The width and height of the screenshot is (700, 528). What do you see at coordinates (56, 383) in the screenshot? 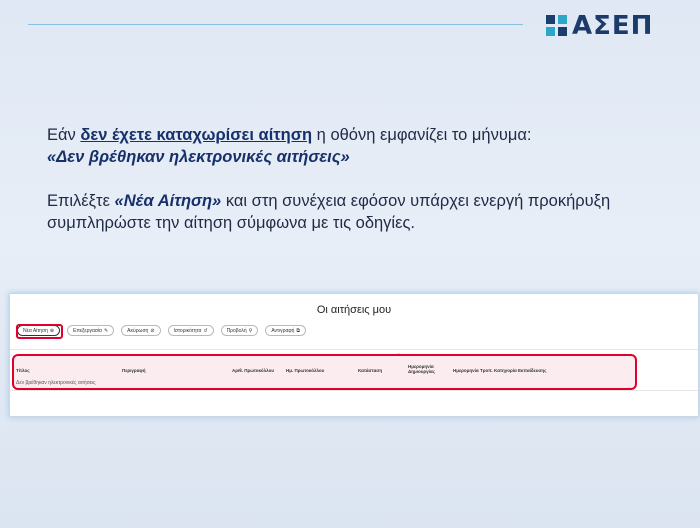
I see `empty-message: Δεν βρέθηκαν ηλεκτρονικές αιτήσεις` at bounding box center [56, 383].